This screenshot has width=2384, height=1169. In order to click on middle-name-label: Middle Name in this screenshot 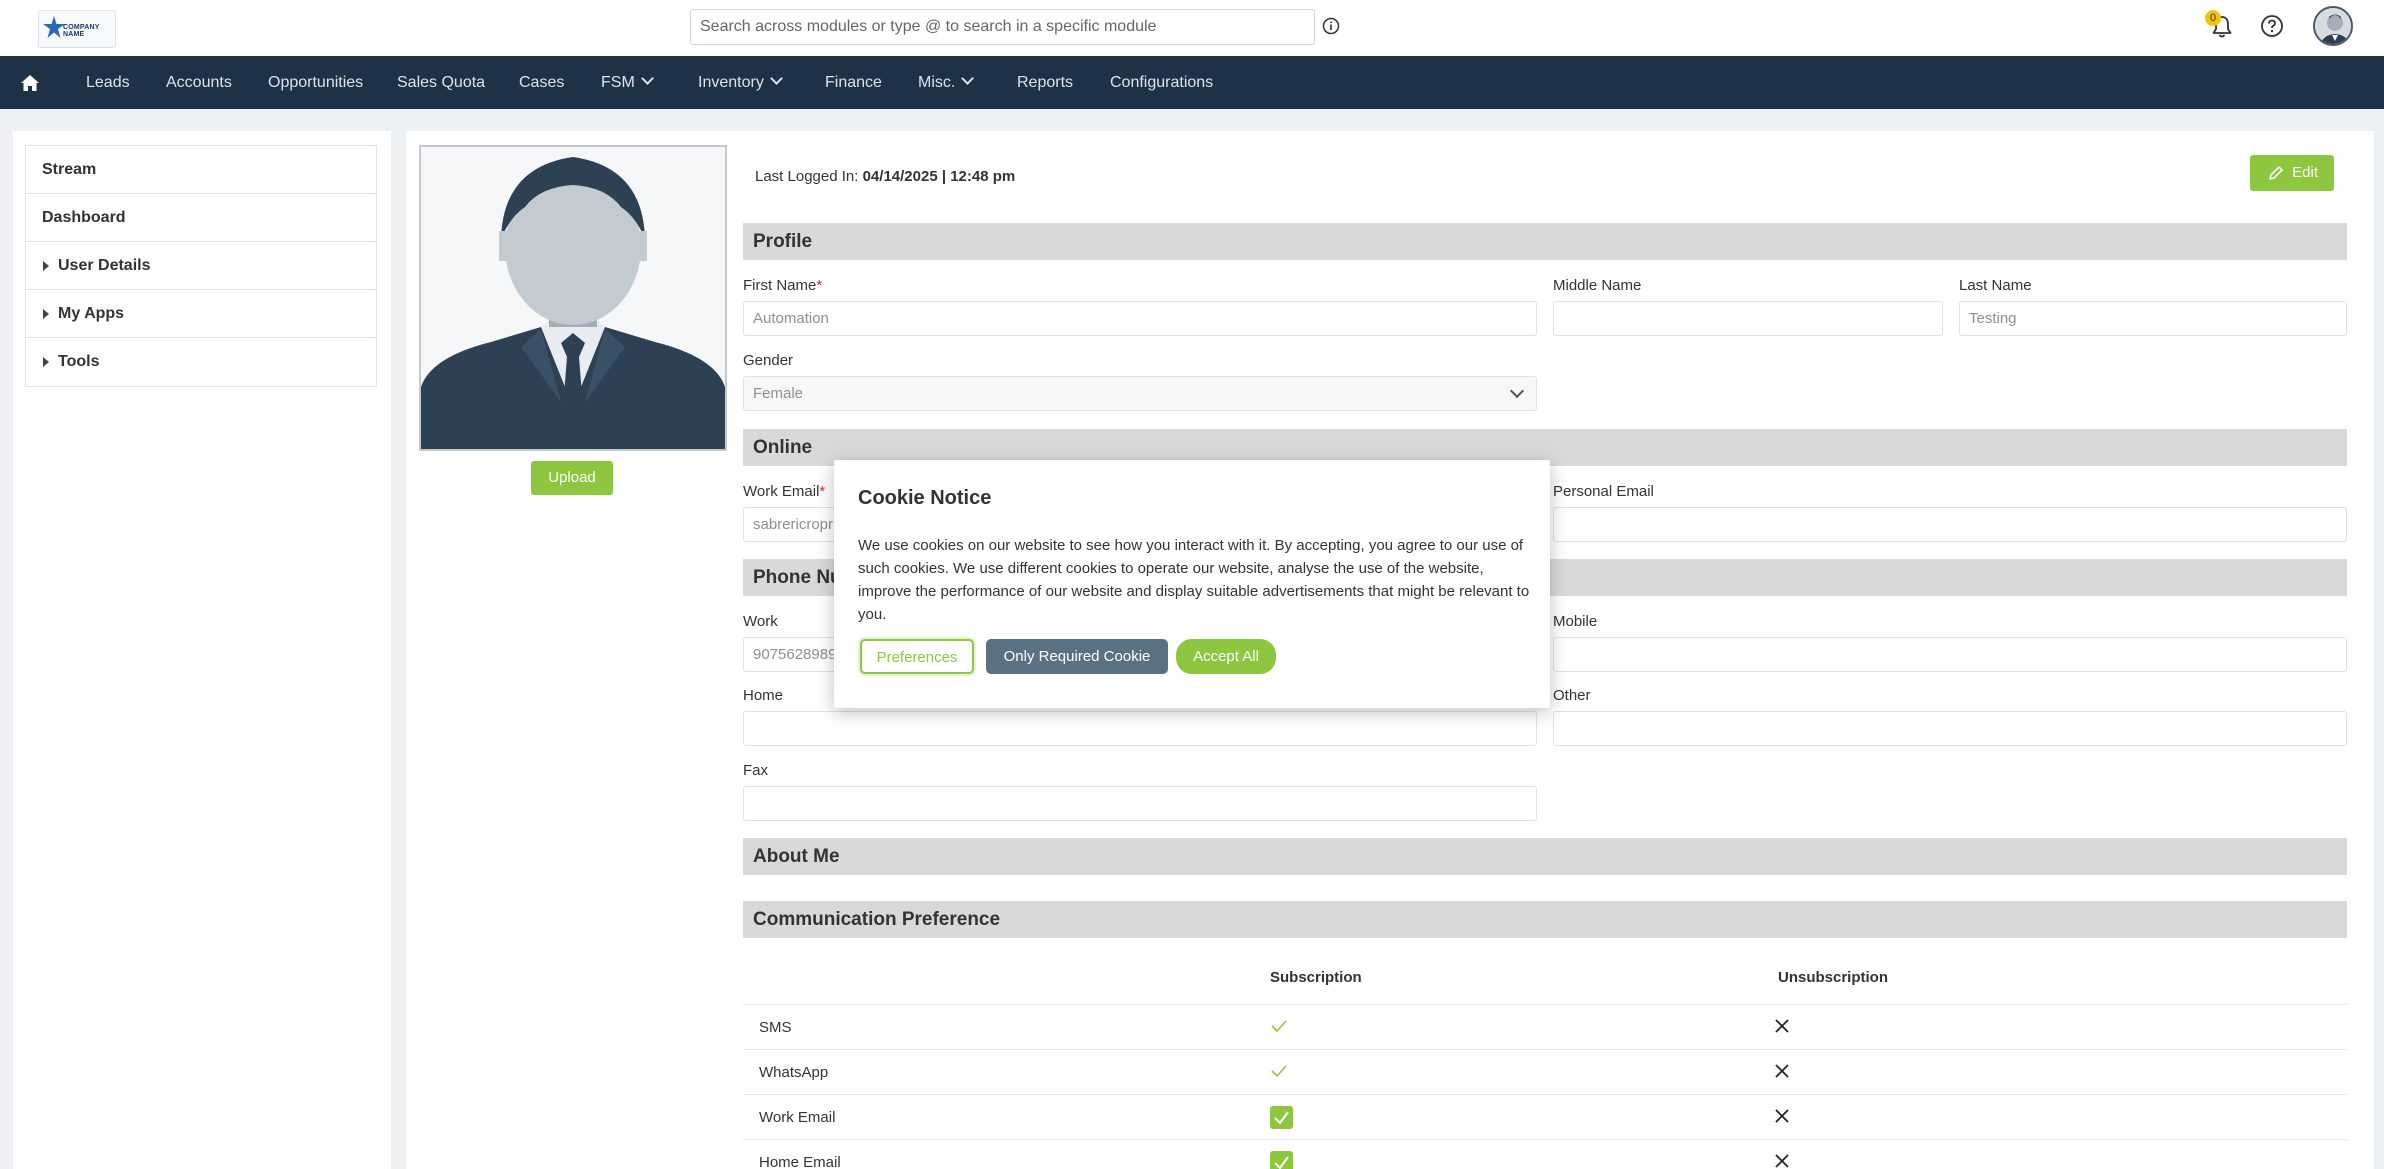, I will do `click(1597, 285)`.